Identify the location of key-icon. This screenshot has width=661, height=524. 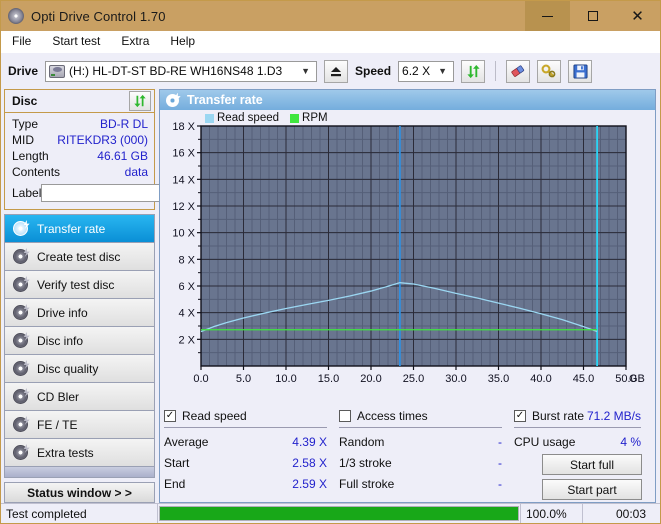
(548, 70).